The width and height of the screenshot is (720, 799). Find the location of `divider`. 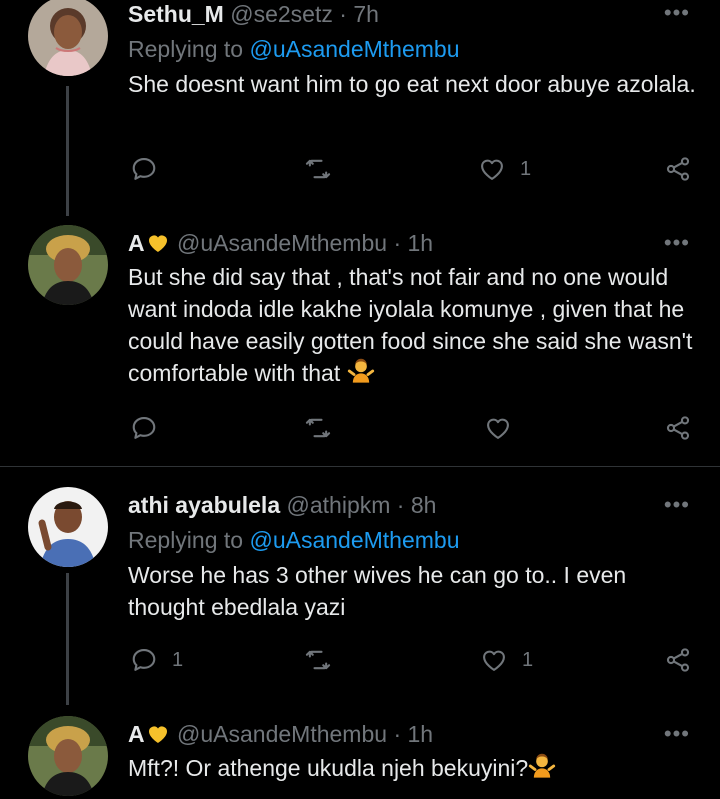

divider is located at coordinates (360, 466).